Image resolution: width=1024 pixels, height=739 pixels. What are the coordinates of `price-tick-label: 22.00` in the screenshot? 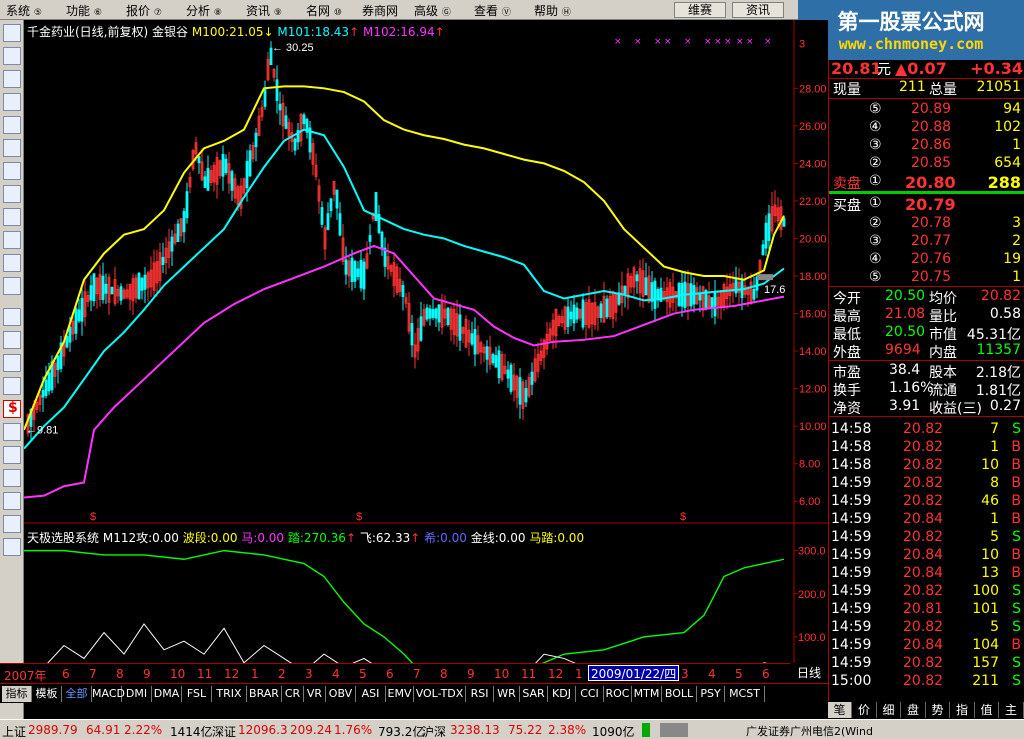 It's located at (813, 202).